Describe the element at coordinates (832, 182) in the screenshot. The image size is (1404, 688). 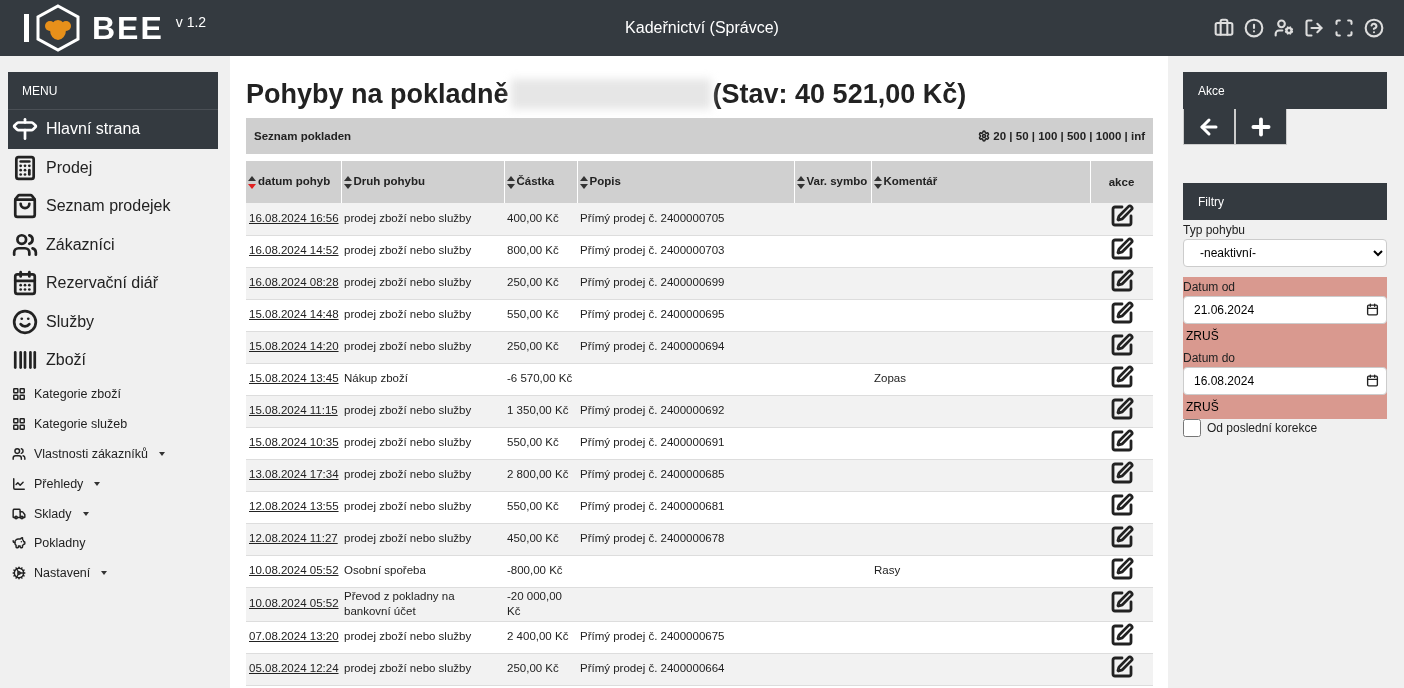
I see `column-header: Var. symbo` at that location.